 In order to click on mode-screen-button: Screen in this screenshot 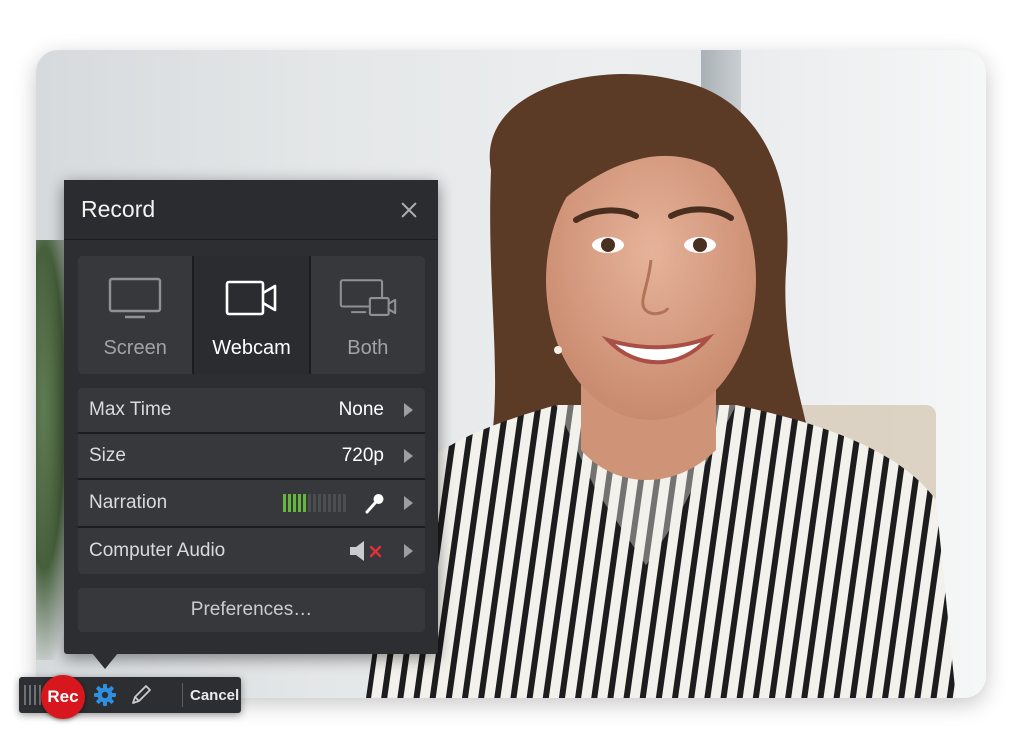, I will do `click(135, 315)`.